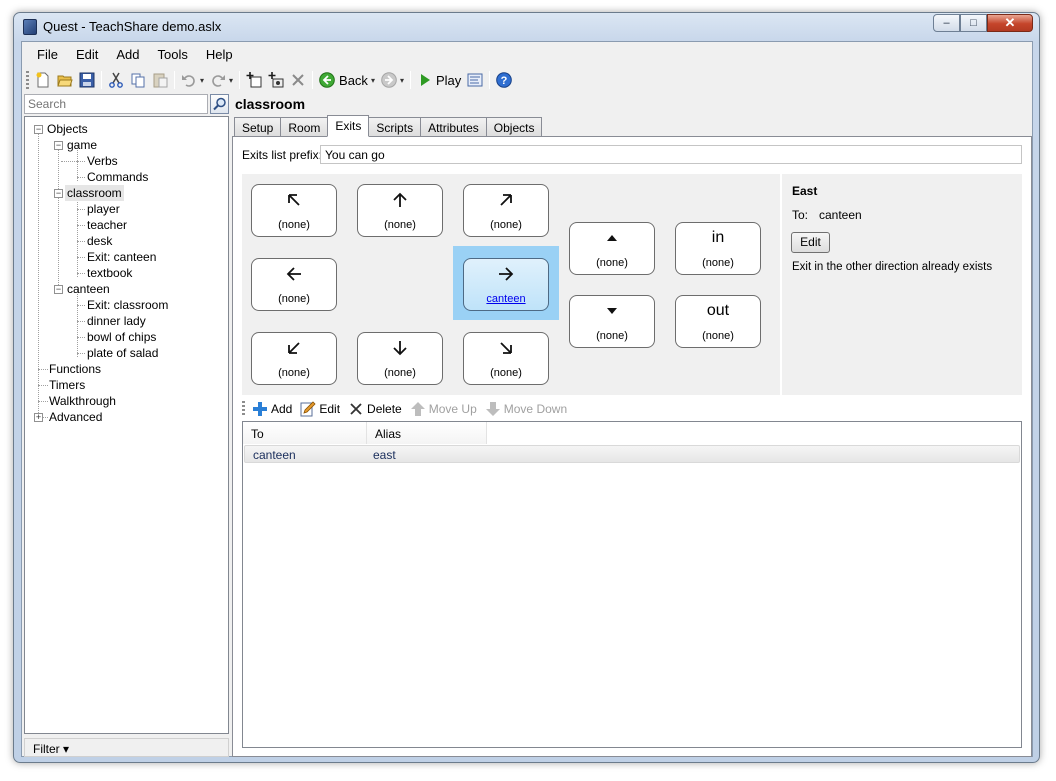 Image resolution: width=1056 pixels, height=781 pixels. I want to click on southeast-exit-button: (none), so click(506, 358).